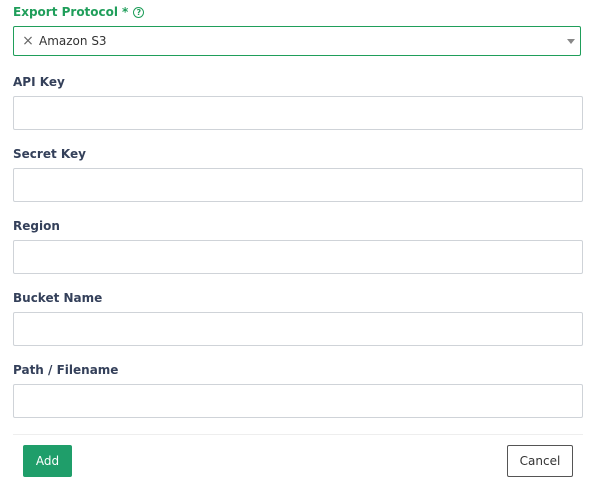 This screenshot has height=500, width=594. I want to click on export-protocol-selected-value: Amazon S3, so click(73, 41).